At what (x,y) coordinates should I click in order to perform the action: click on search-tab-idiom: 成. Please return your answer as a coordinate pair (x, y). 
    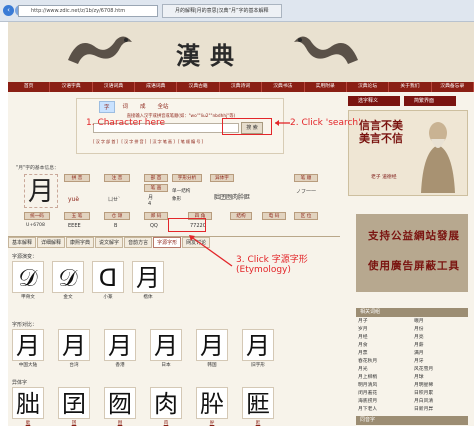
    Looking at the image, I should click on (143, 107).